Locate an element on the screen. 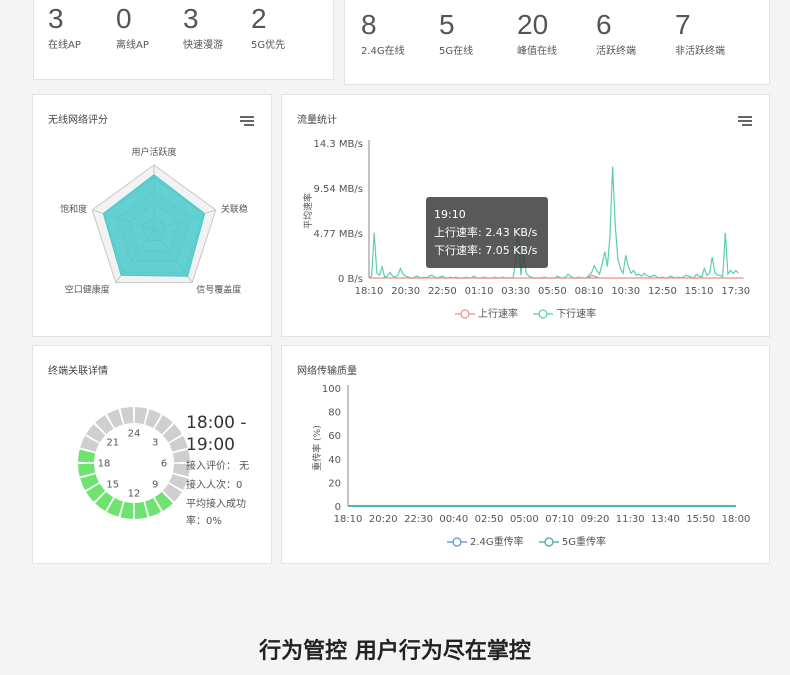  stat-label: 非活跃终端 is located at coordinates (700, 51).